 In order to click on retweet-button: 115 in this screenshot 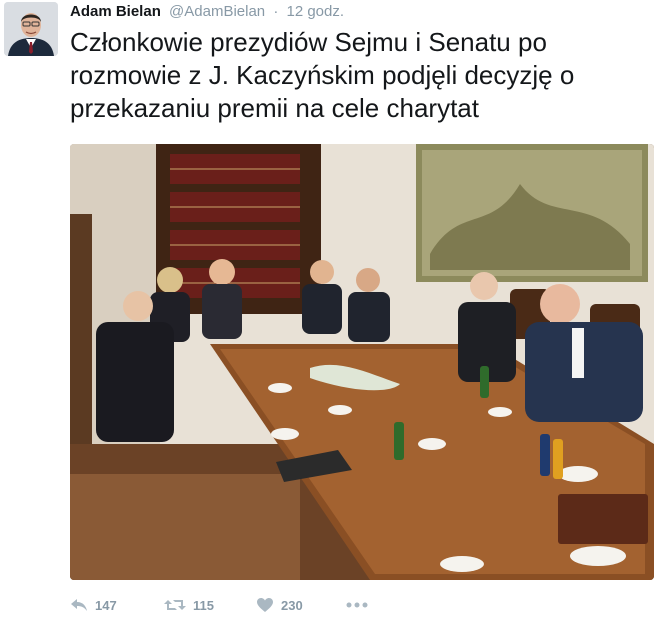, I will do `click(189, 605)`.